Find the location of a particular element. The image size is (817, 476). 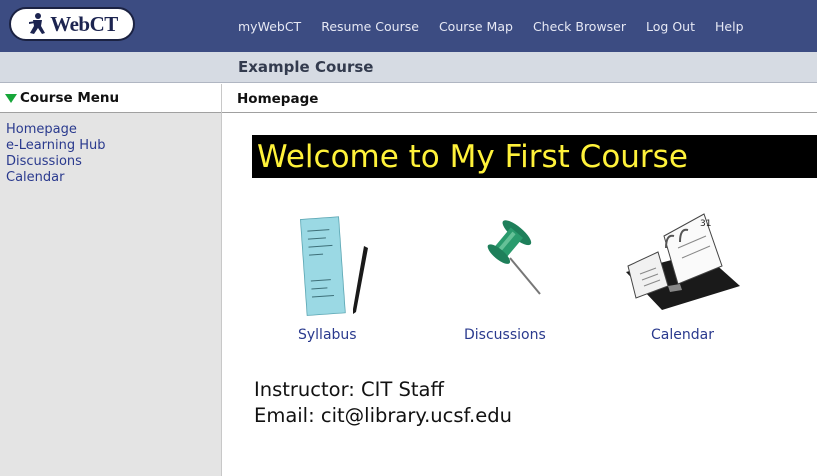

nav-help: Help is located at coordinates (729, 26).